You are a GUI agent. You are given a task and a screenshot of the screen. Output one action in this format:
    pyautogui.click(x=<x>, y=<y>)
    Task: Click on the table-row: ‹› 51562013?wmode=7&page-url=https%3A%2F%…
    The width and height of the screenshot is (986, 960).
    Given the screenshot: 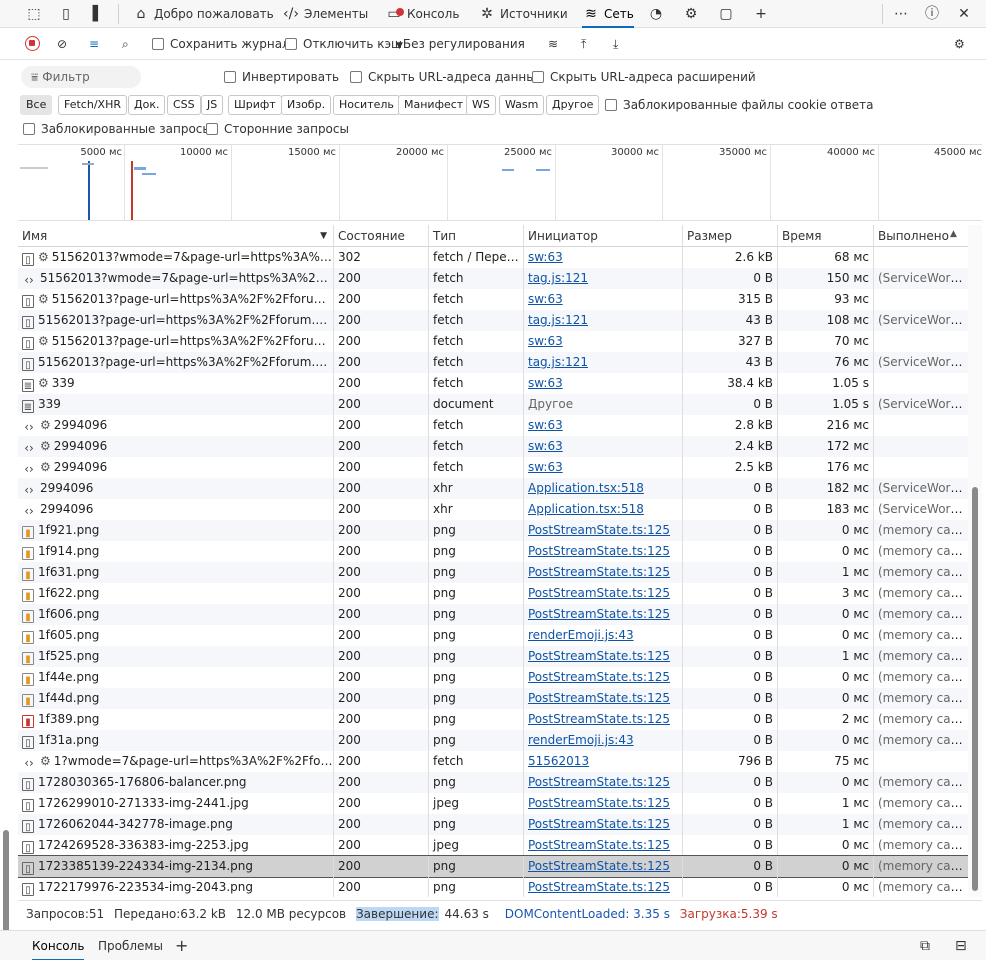 What is the action you would take?
    pyautogui.click(x=493, y=278)
    